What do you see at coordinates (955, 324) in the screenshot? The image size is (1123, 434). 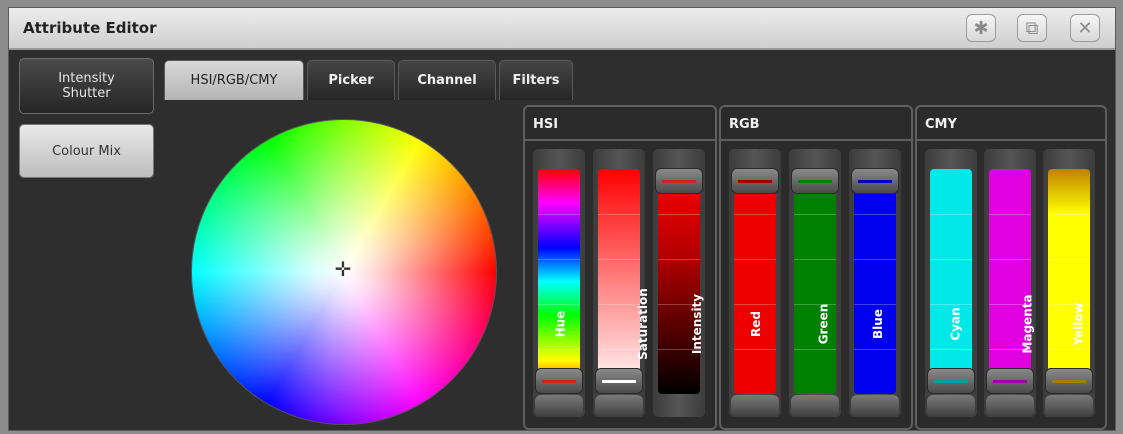 I see `fader-label: Cyan` at bounding box center [955, 324].